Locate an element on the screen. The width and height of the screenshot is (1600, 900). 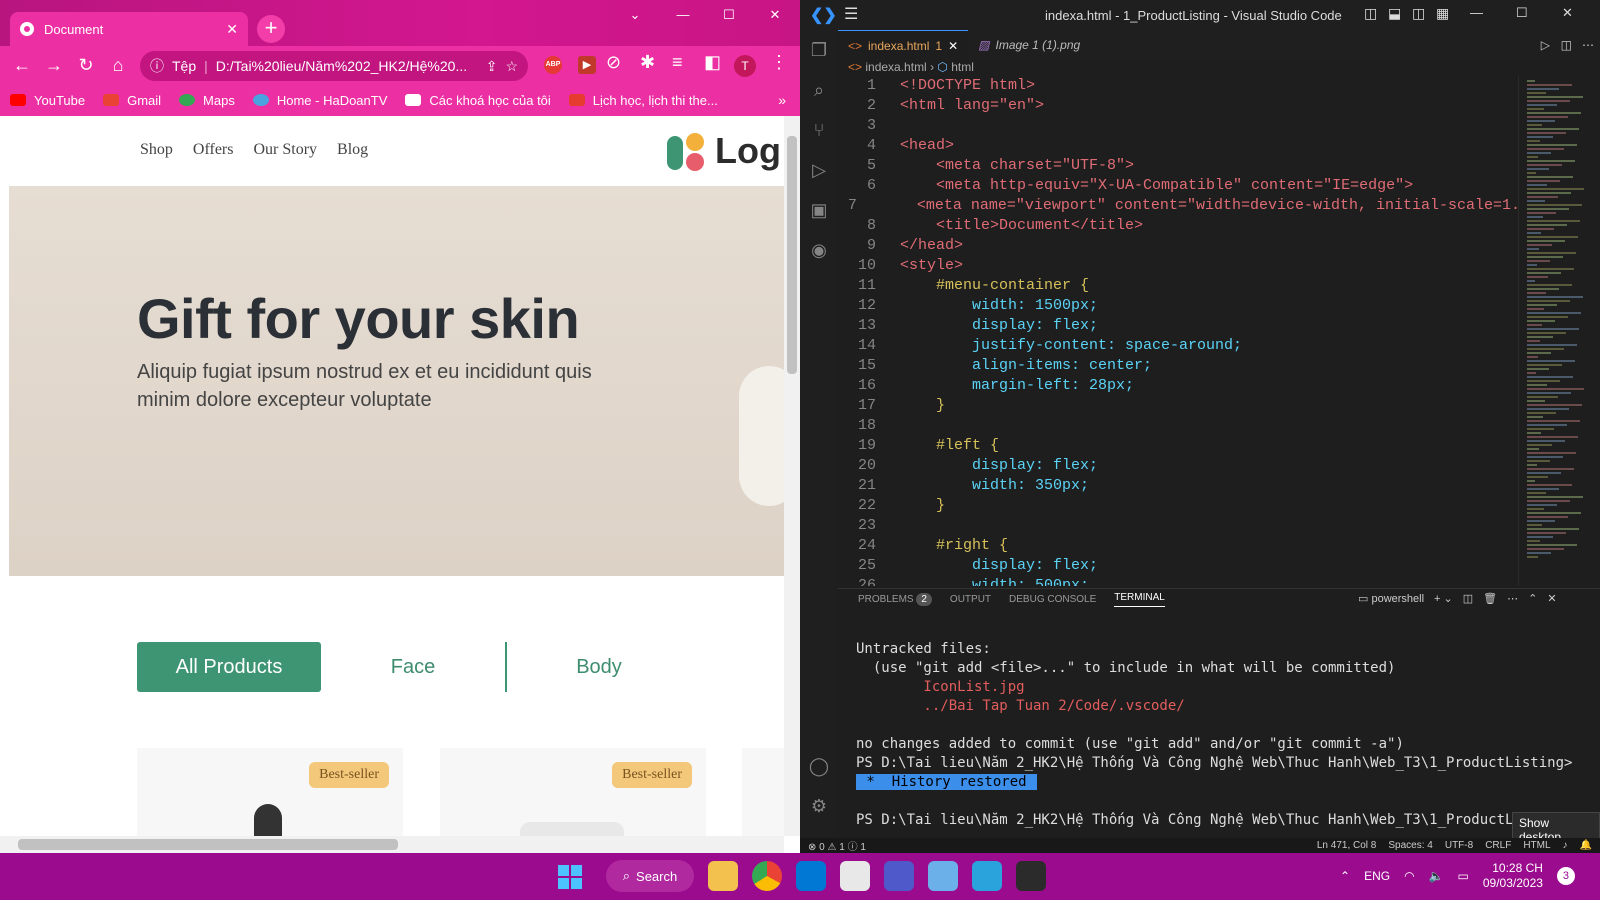
code-line: 19 #left { is located at coordinates (1188, 446).